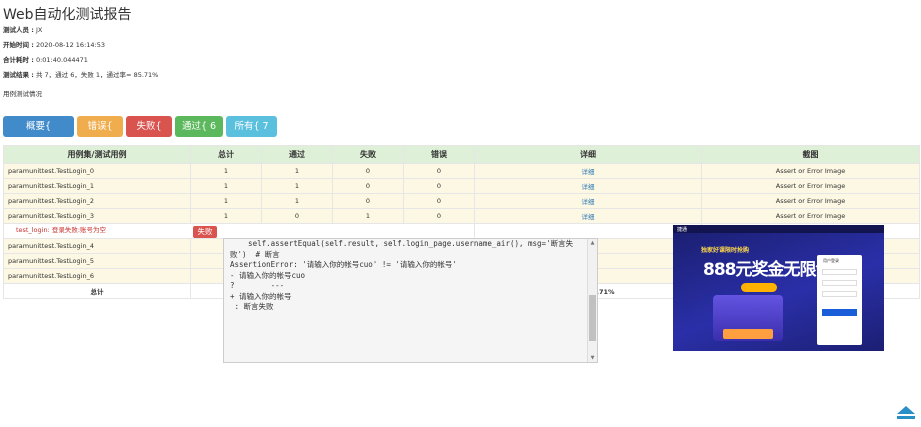 This screenshot has width=921, height=427. Describe the element at coordinates (255, 254) in the screenshot. I see `traceback-line: 败') # 断言` at that location.